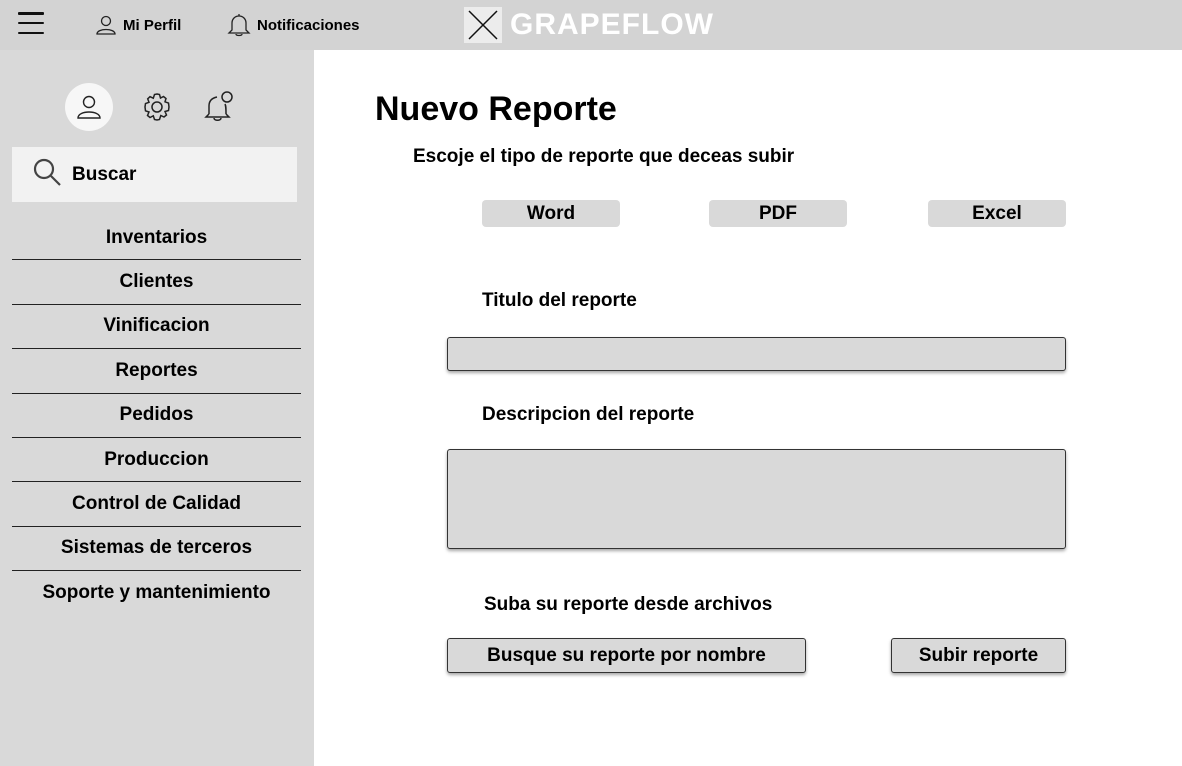 This screenshot has height=766, width=1182. I want to click on profile-label: Mi Perfil, so click(152, 25).